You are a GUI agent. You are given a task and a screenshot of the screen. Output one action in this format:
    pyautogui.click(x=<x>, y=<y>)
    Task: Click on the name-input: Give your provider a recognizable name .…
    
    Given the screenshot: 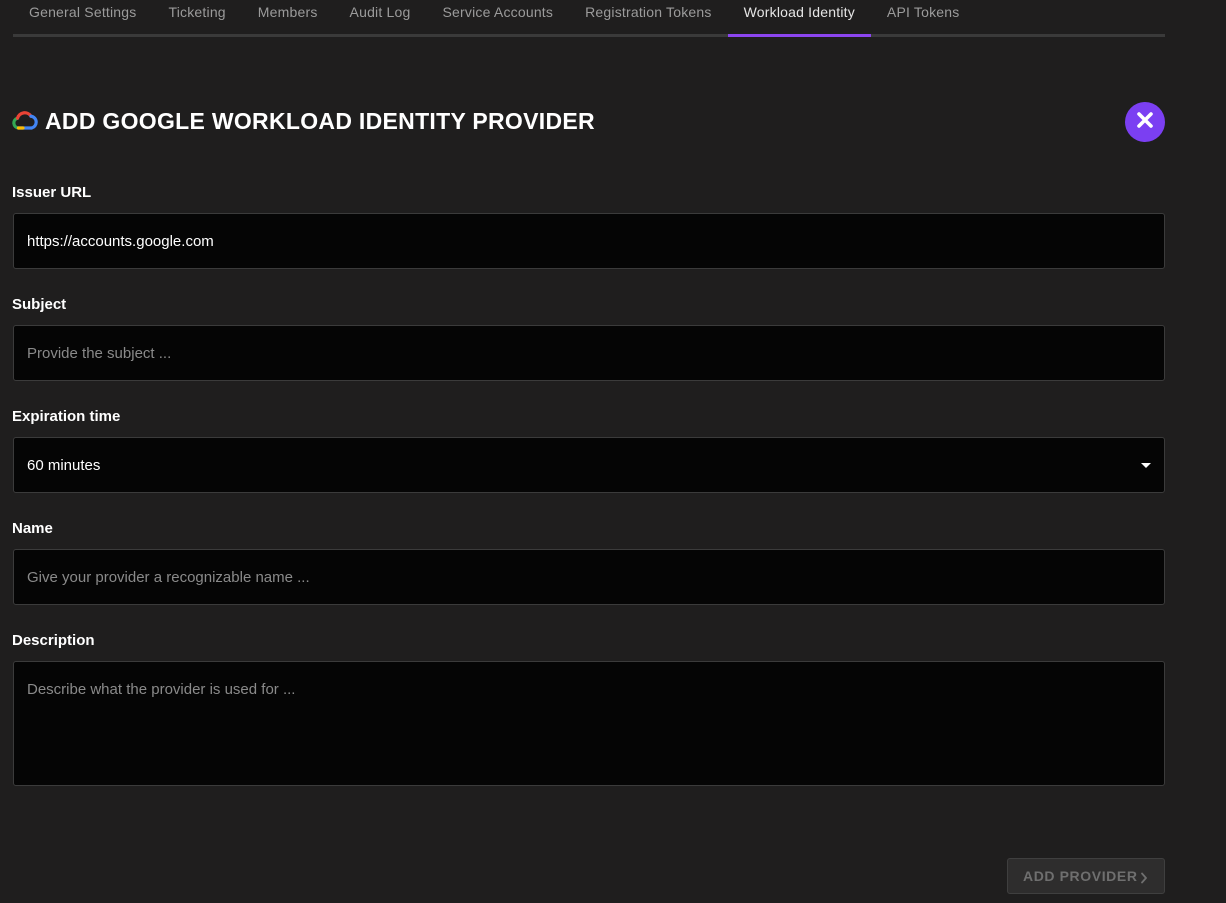 What is the action you would take?
    pyautogui.click(x=589, y=577)
    